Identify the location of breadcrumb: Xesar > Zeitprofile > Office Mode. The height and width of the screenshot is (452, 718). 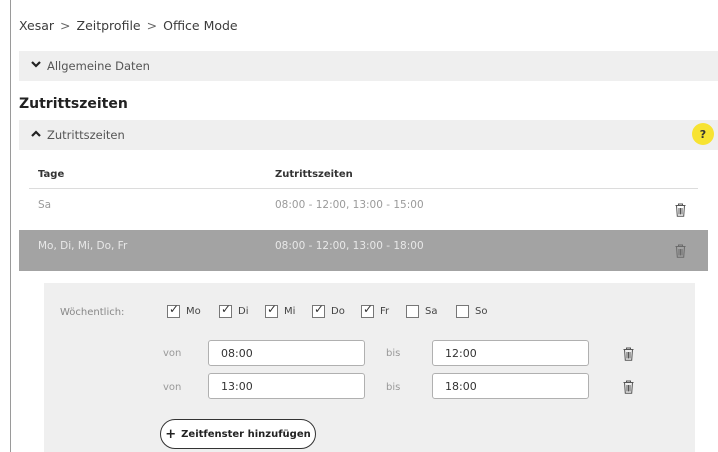
(128, 25).